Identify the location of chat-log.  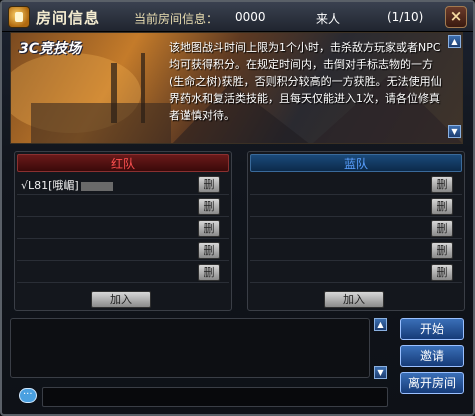
(190, 348).